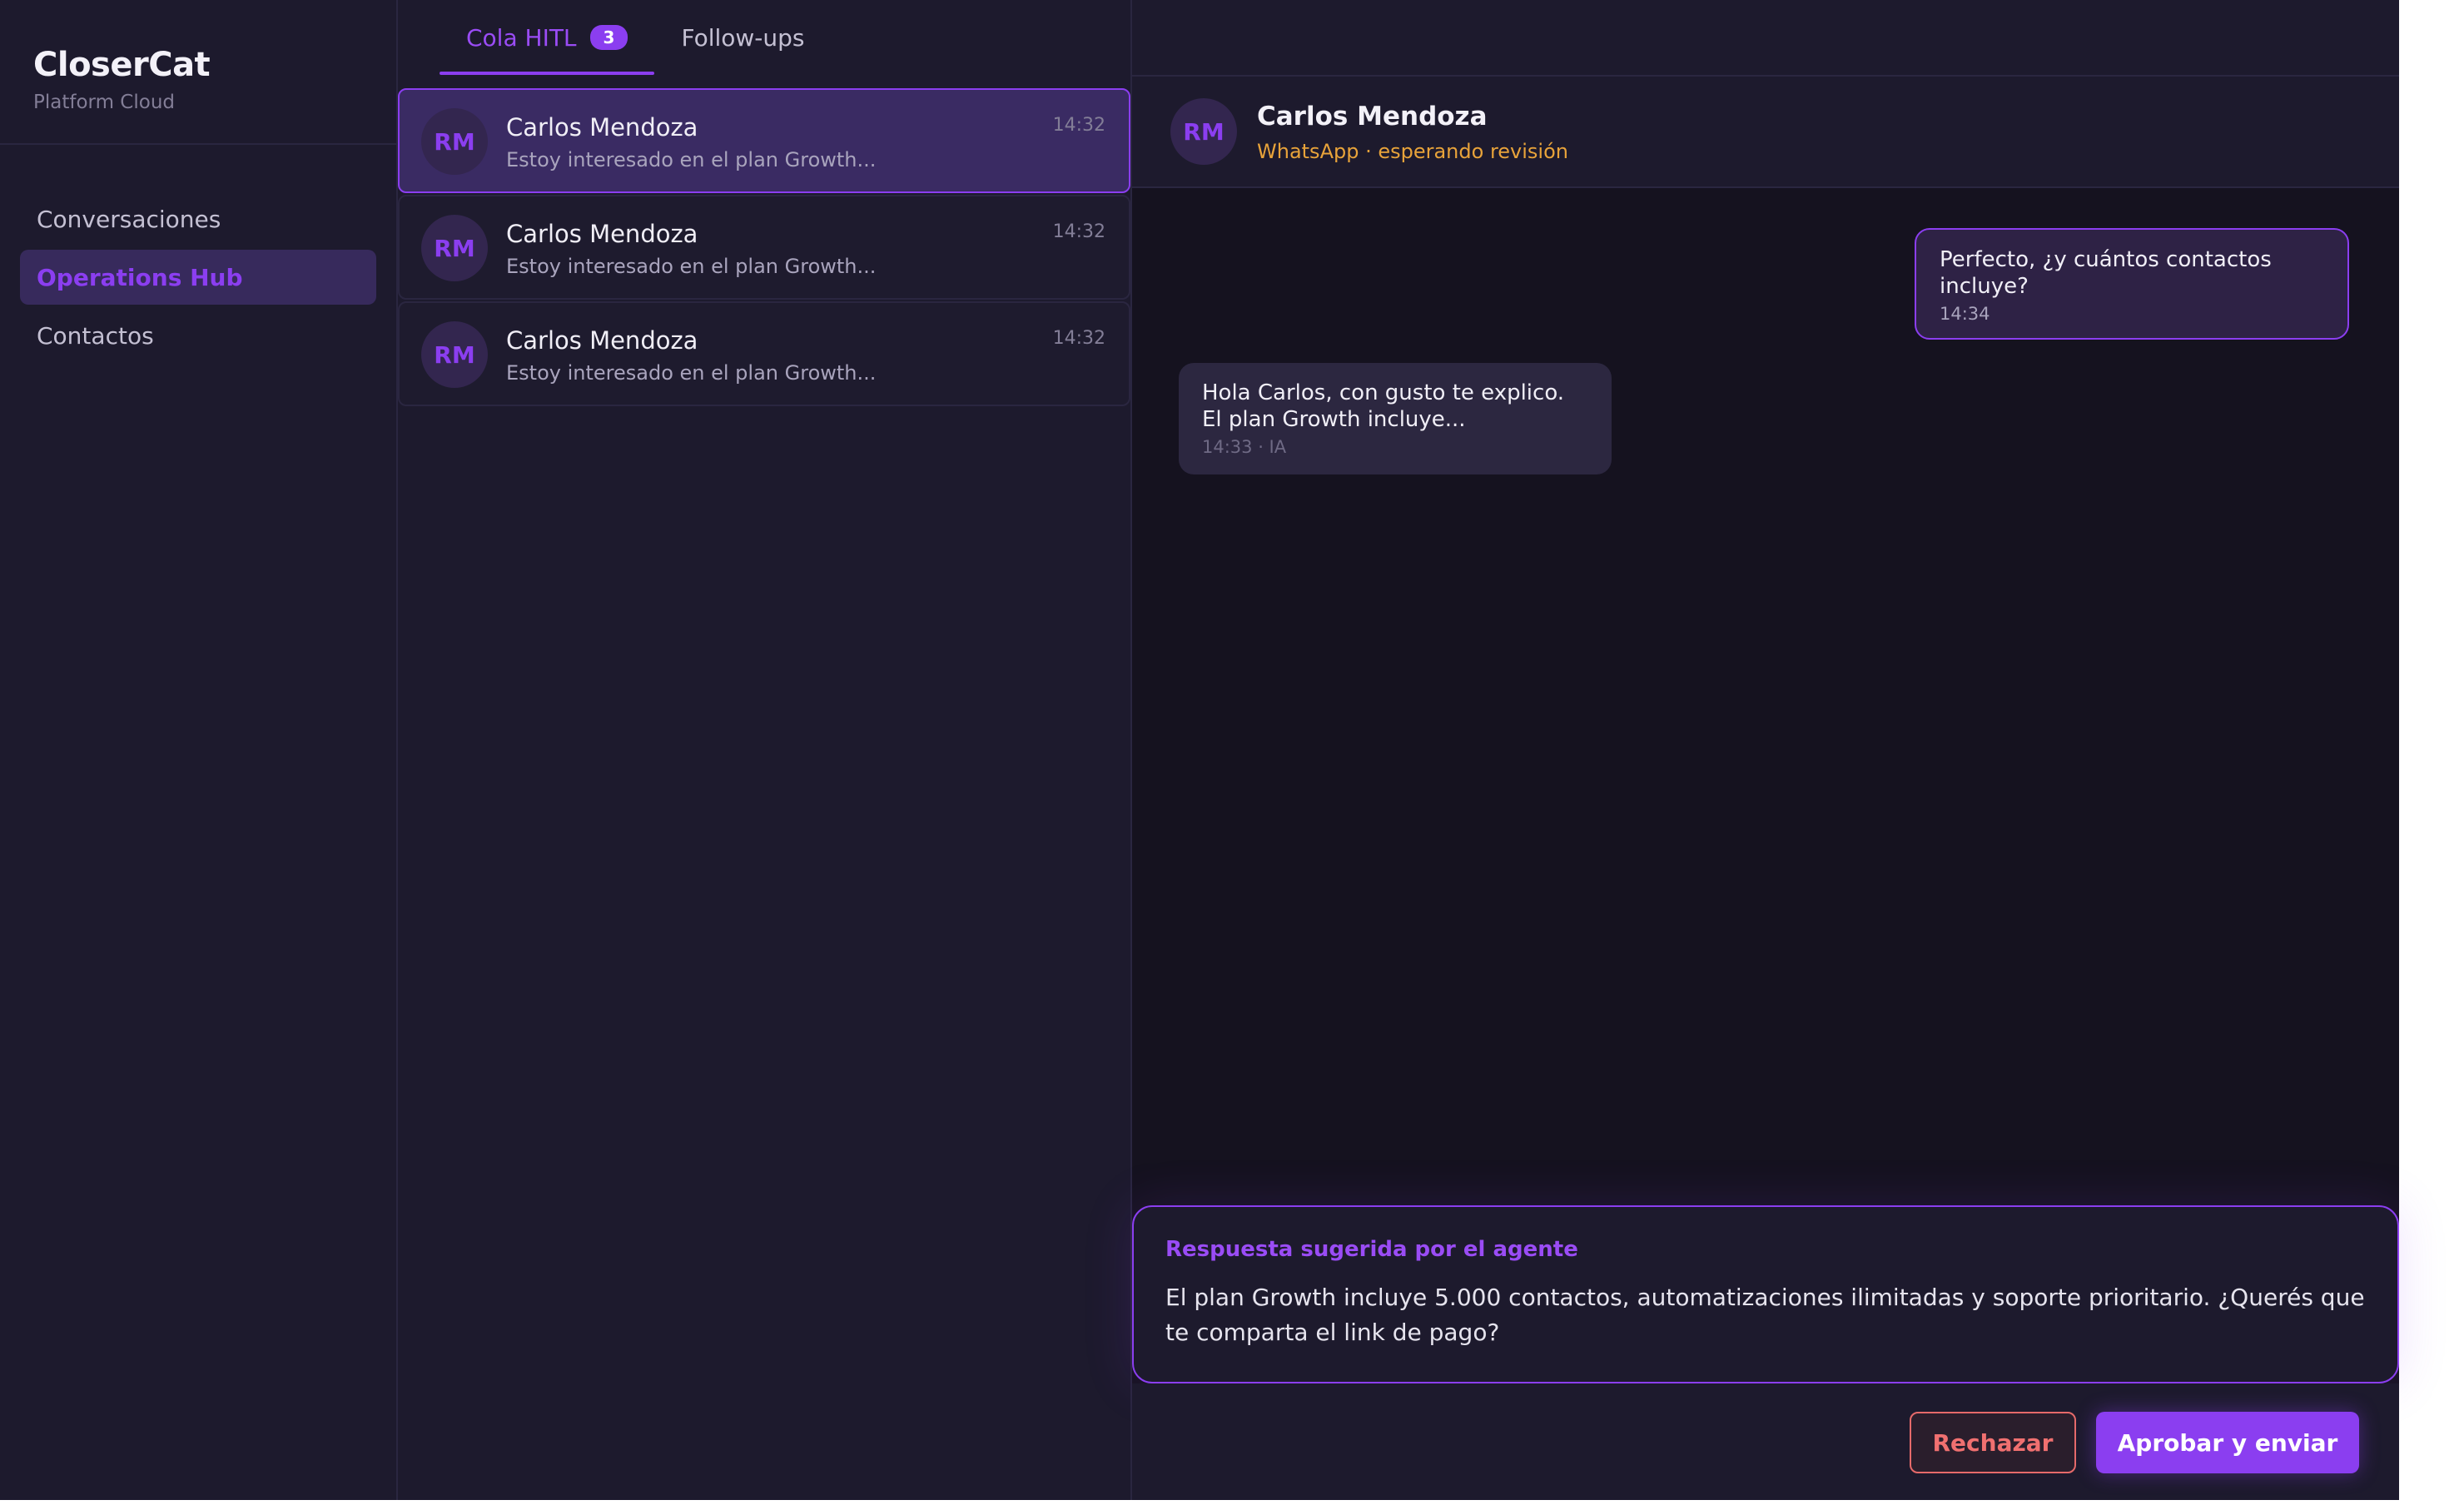  I want to click on chat-top-bar, so click(1766, 37).